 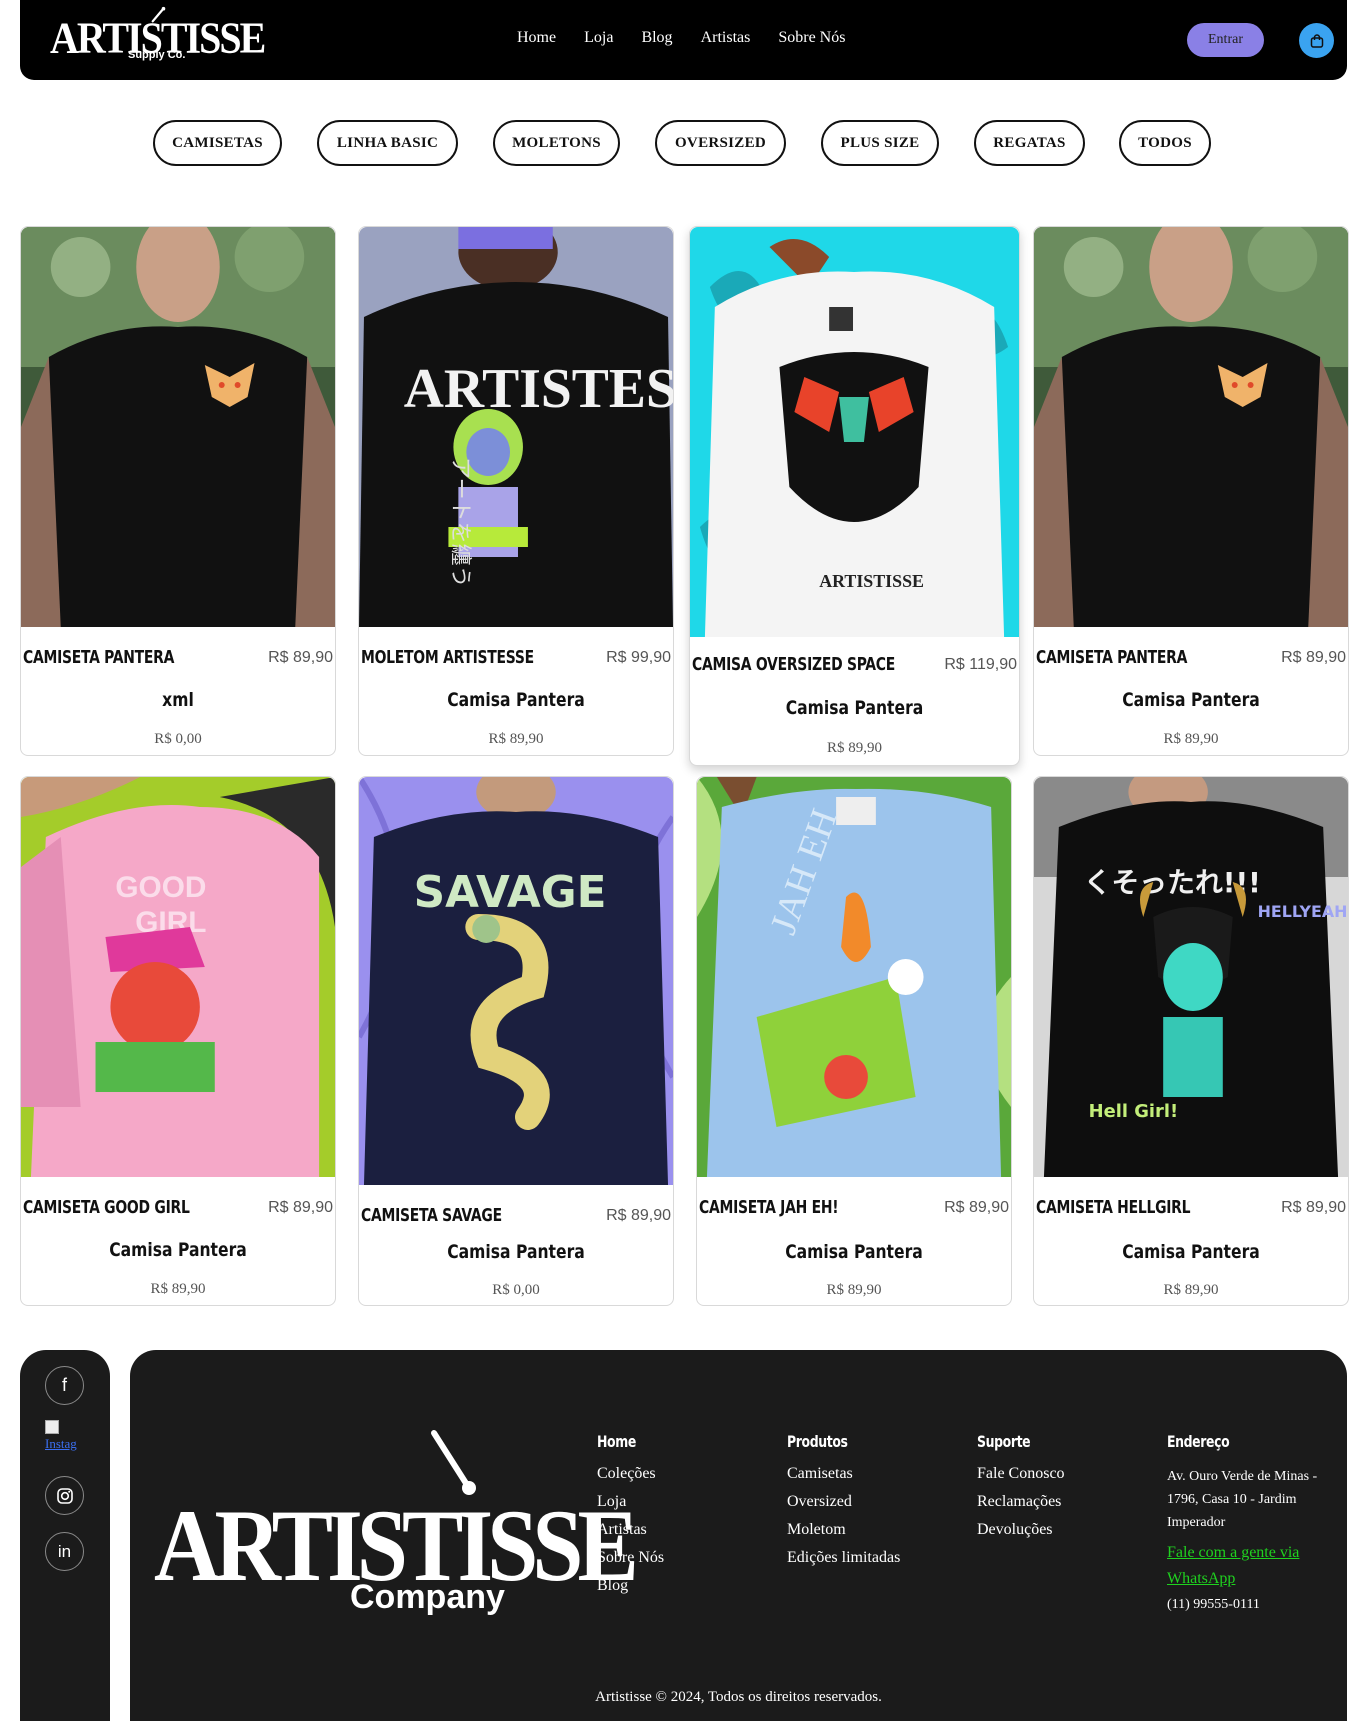 What do you see at coordinates (1021, 1474) in the screenshot?
I see `footer-link: Fale Conosco` at bounding box center [1021, 1474].